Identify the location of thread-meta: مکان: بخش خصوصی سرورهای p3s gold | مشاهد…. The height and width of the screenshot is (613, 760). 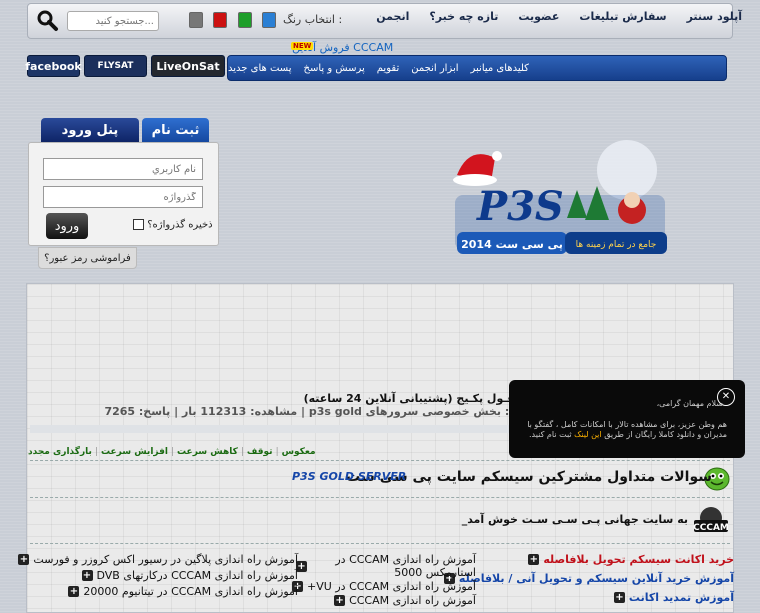
(320, 411).